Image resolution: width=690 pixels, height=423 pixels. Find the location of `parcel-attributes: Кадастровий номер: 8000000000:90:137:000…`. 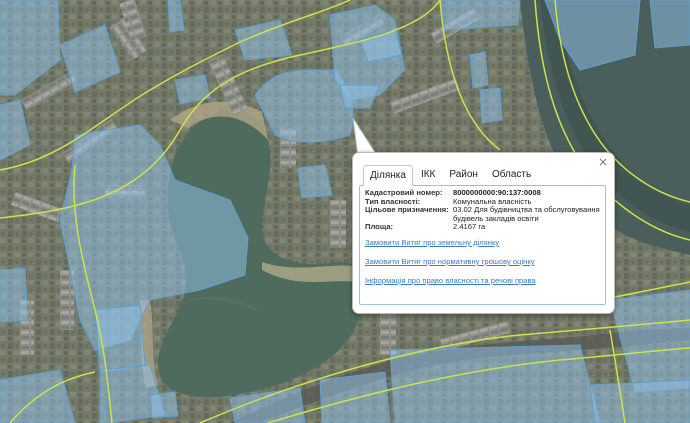

parcel-attributes: Кадастровий номер: 8000000000:90:137:000… is located at coordinates (484, 210).